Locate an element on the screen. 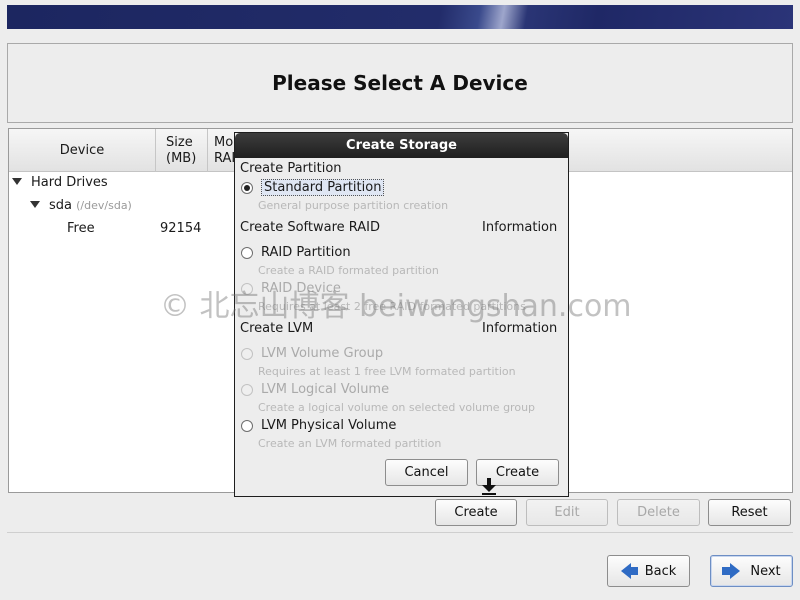 This screenshot has height=600, width=800. next-button: Next is located at coordinates (751, 571).